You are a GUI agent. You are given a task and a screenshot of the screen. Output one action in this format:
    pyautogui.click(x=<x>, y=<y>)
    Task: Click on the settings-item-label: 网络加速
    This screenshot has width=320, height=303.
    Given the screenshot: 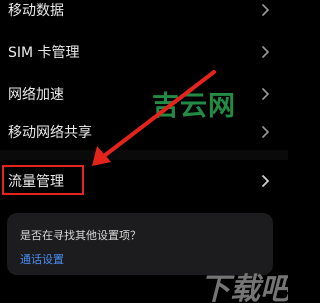 What is the action you would take?
    pyautogui.click(x=36, y=95)
    